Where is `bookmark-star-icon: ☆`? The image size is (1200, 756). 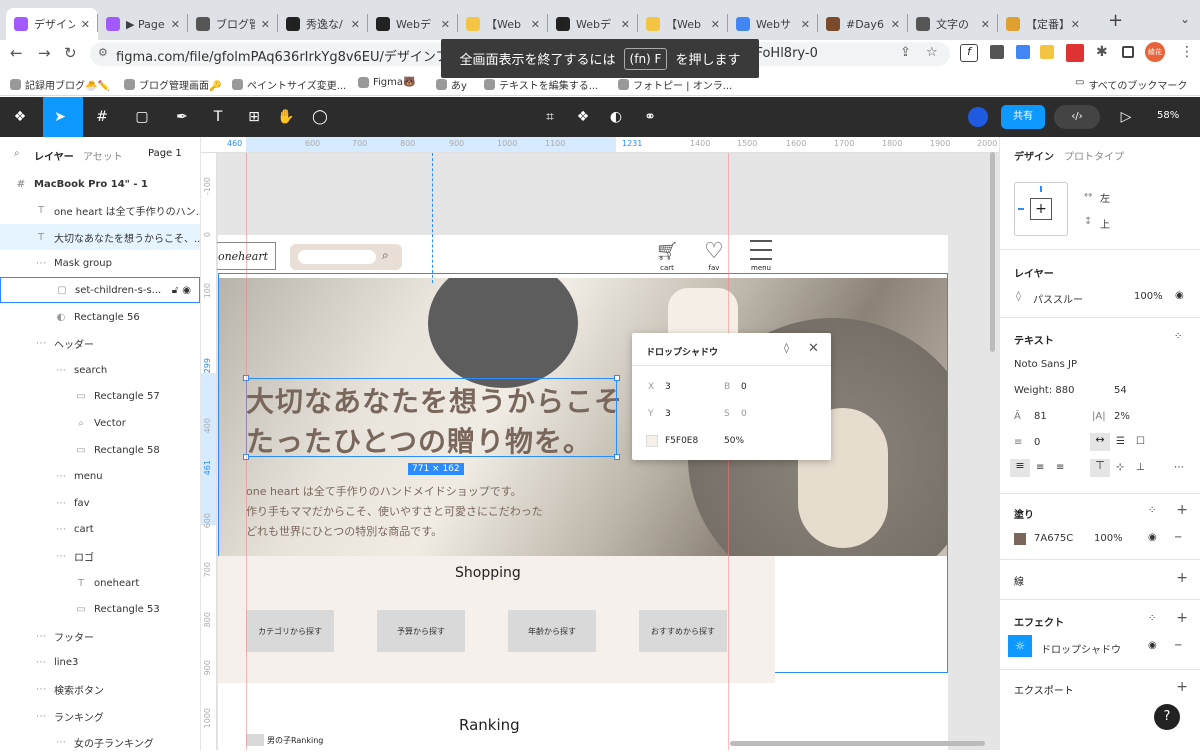 bookmark-star-icon: ☆ is located at coordinates (932, 52).